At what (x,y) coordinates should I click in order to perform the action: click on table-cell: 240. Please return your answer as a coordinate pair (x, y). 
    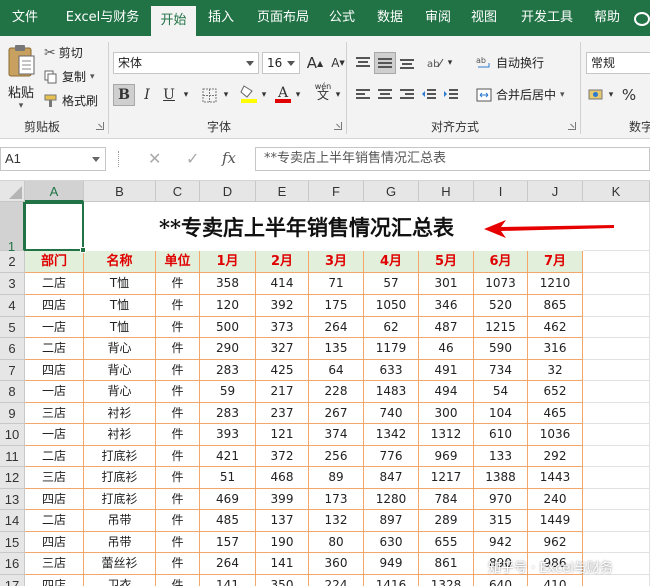
    Looking at the image, I should click on (555, 499).